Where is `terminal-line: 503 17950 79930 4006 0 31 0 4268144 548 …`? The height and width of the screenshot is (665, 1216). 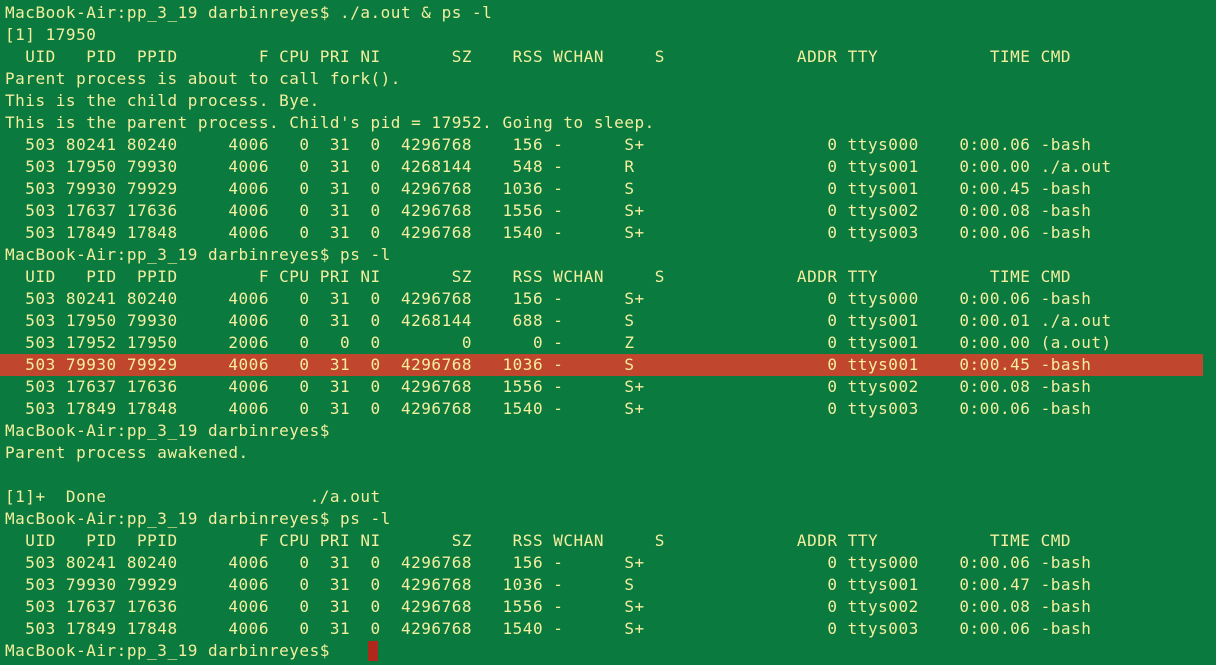
terminal-line: 503 17950 79930 4006 0 31 0 4268144 548 … is located at coordinates (558, 166).